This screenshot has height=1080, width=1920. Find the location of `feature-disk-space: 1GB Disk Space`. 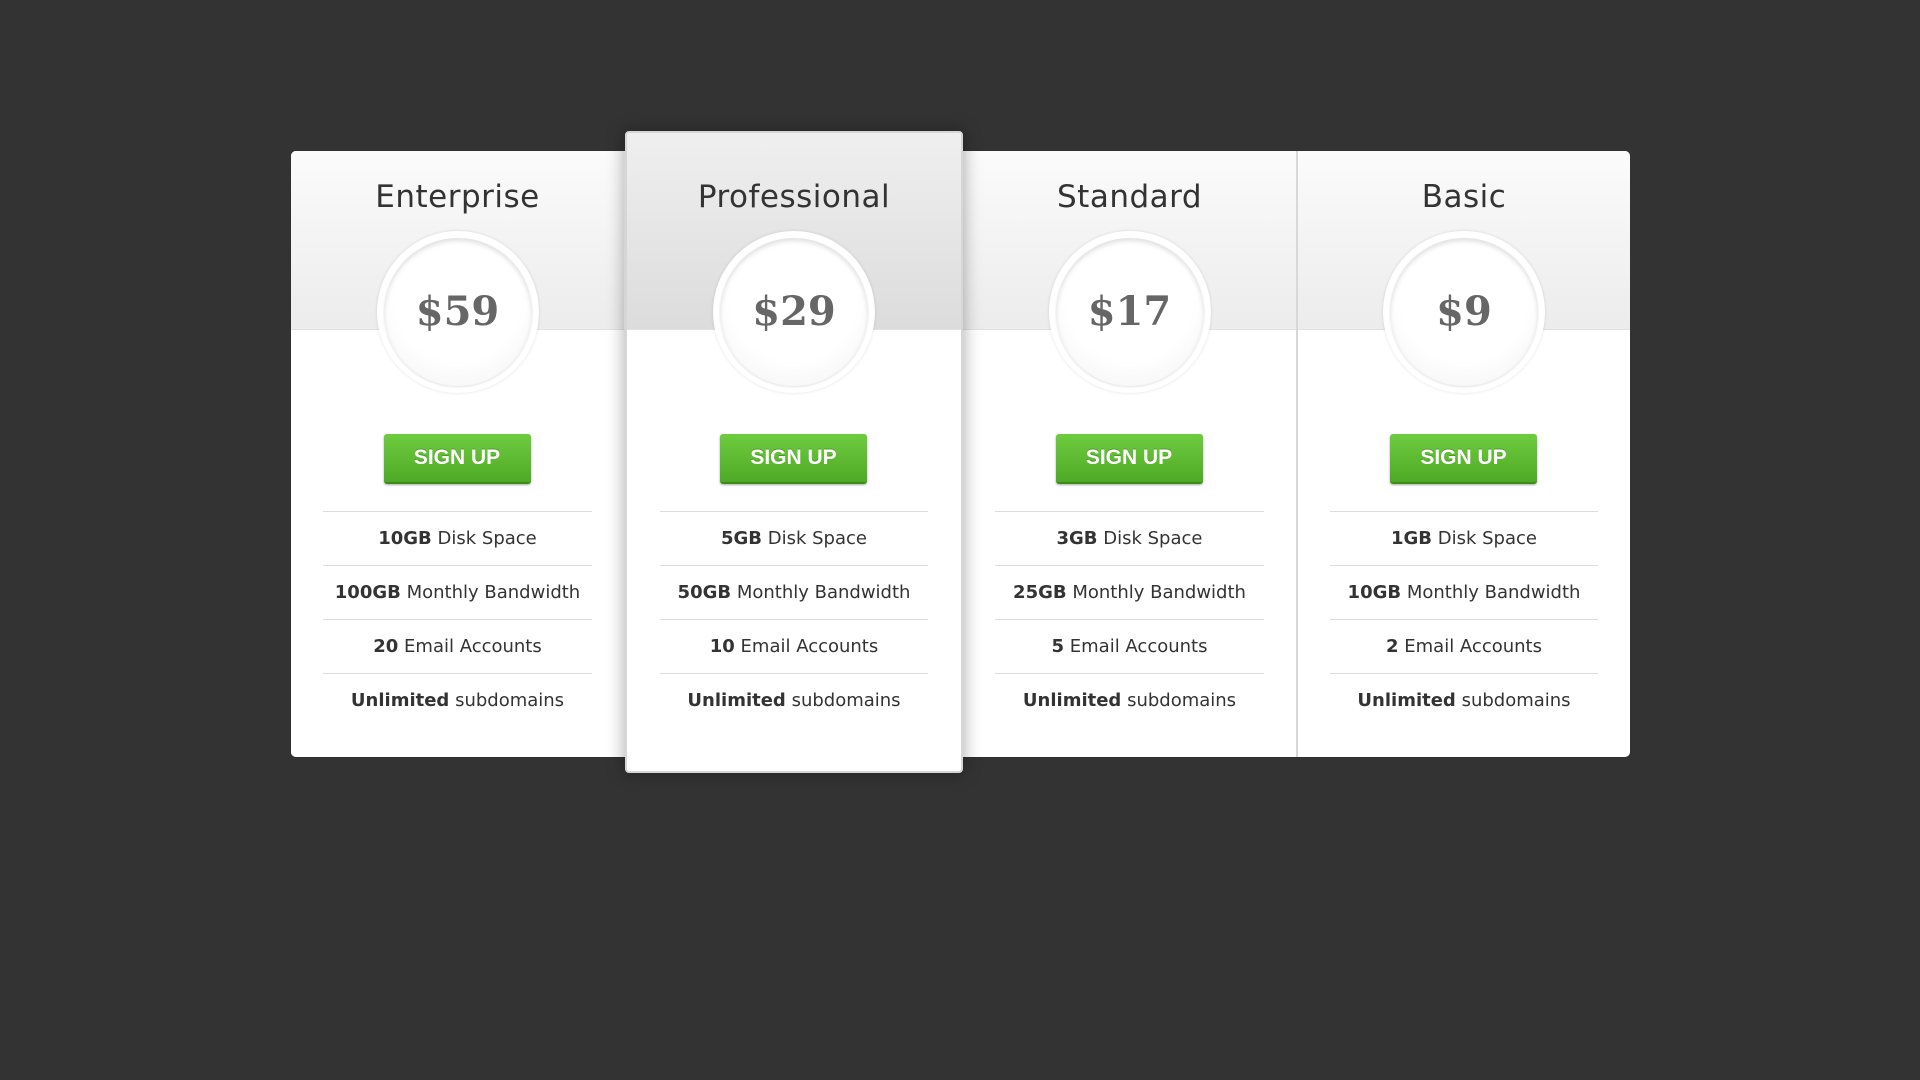

feature-disk-space: 1GB Disk Space is located at coordinates (1464, 538).